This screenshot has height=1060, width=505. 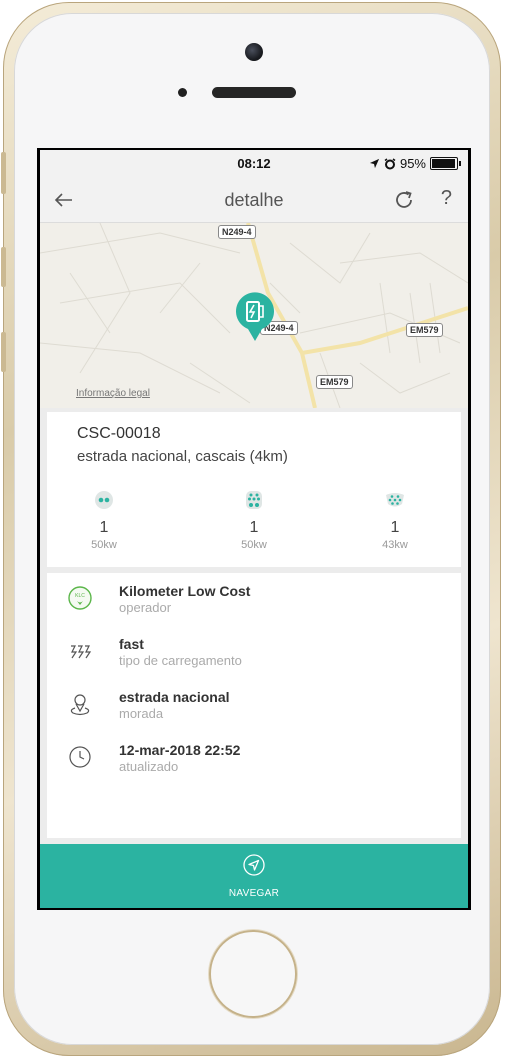 I want to click on detail-address: estrada nacional morada, so click(x=254, y=709).